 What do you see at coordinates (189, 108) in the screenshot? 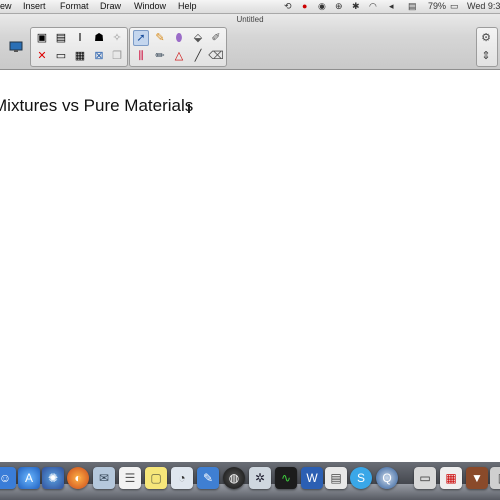
I see `text-cursor` at bounding box center [189, 108].